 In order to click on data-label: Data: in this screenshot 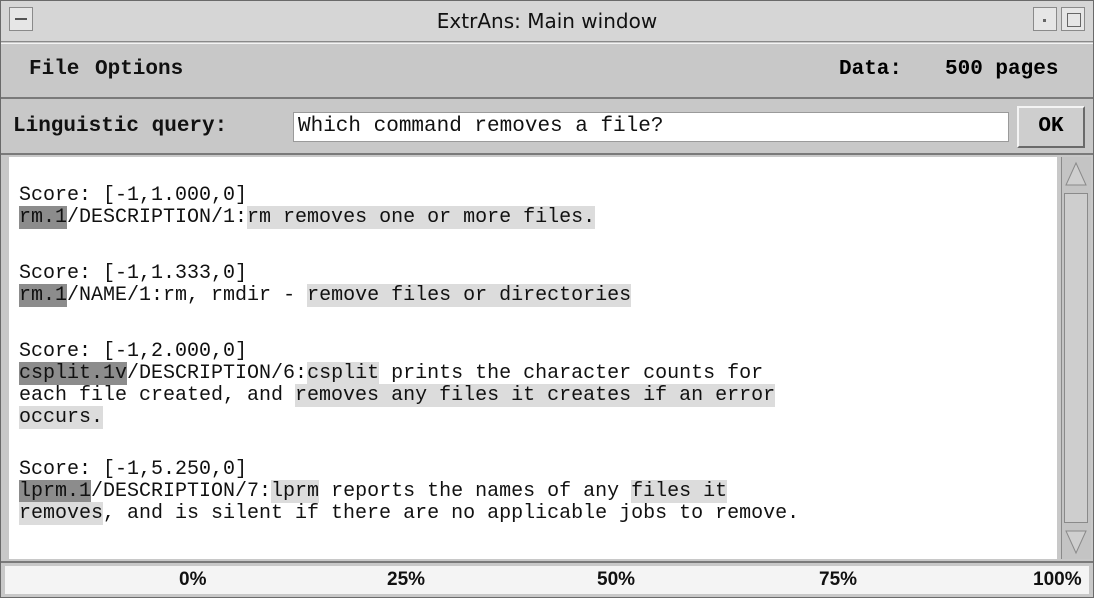, I will do `click(871, 69)`.